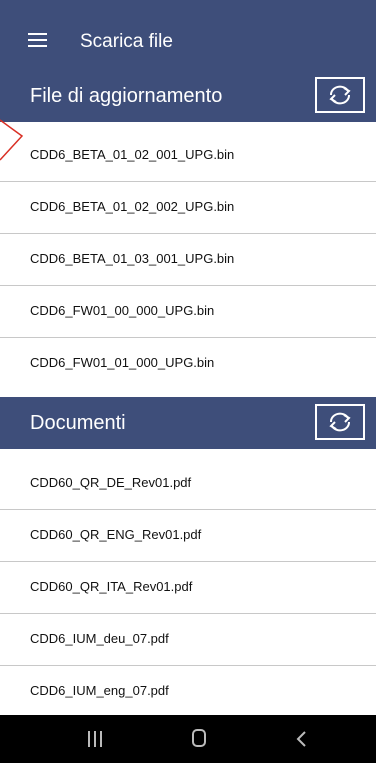  Describe the element at coordinates (301, 739) in the screenshot. I see `back-icon` at that location.